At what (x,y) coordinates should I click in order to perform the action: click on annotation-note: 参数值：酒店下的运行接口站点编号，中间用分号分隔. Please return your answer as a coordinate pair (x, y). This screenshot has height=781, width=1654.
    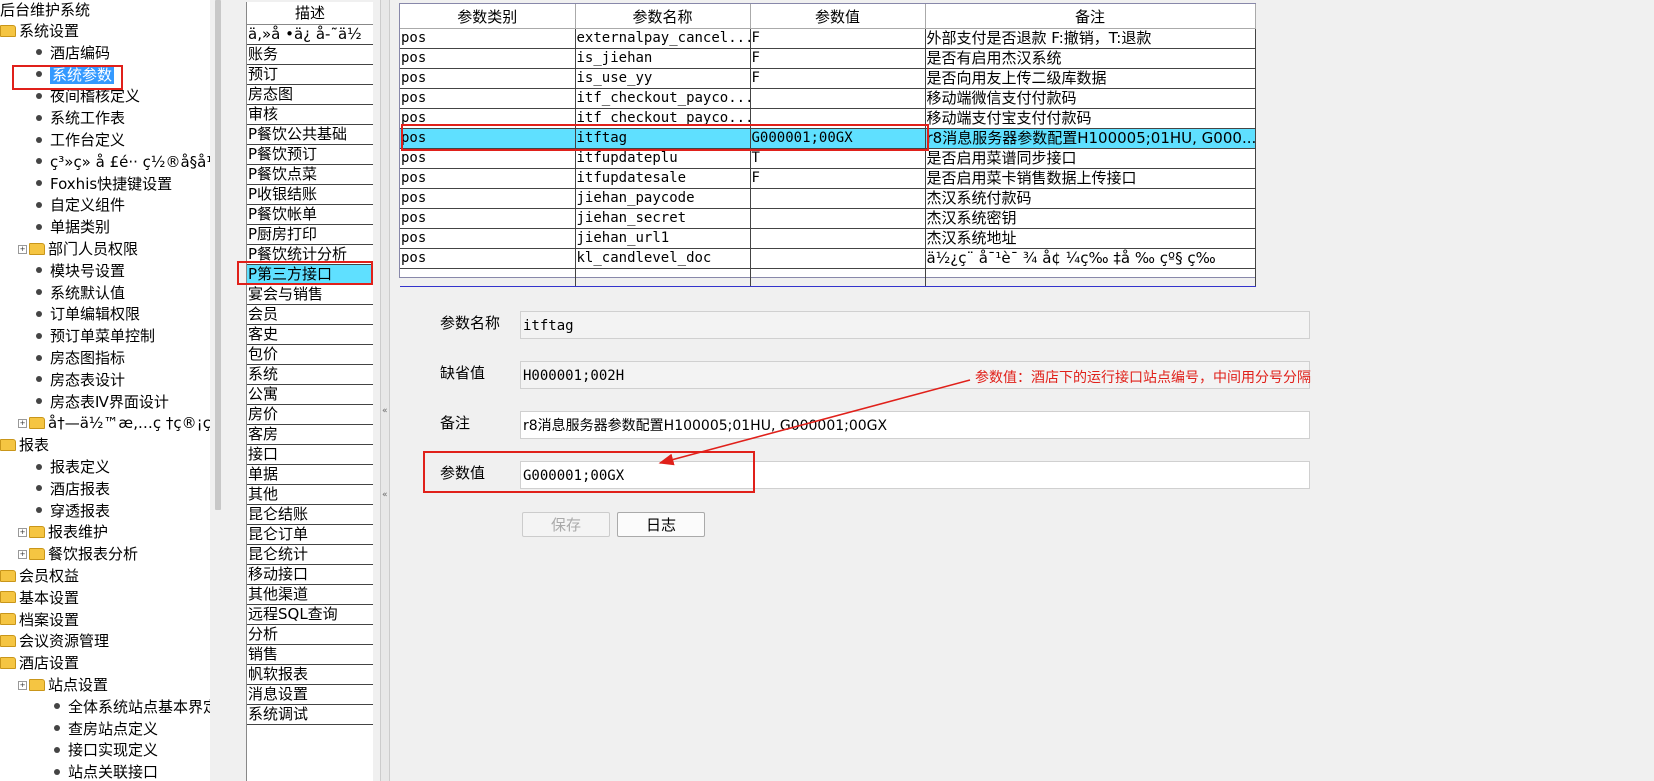
    Looking at the image, I should click on (1143, 378).